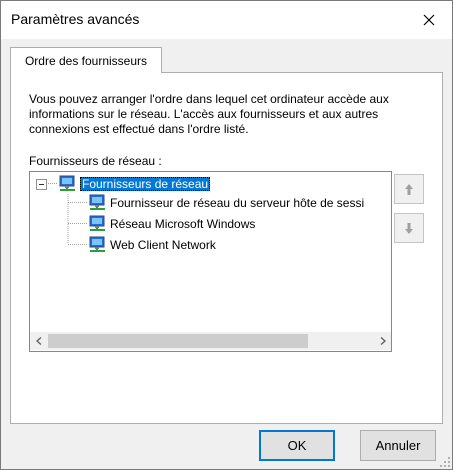 The image size is (453, 470). I want to click on minus-icon, so click(41, 184).